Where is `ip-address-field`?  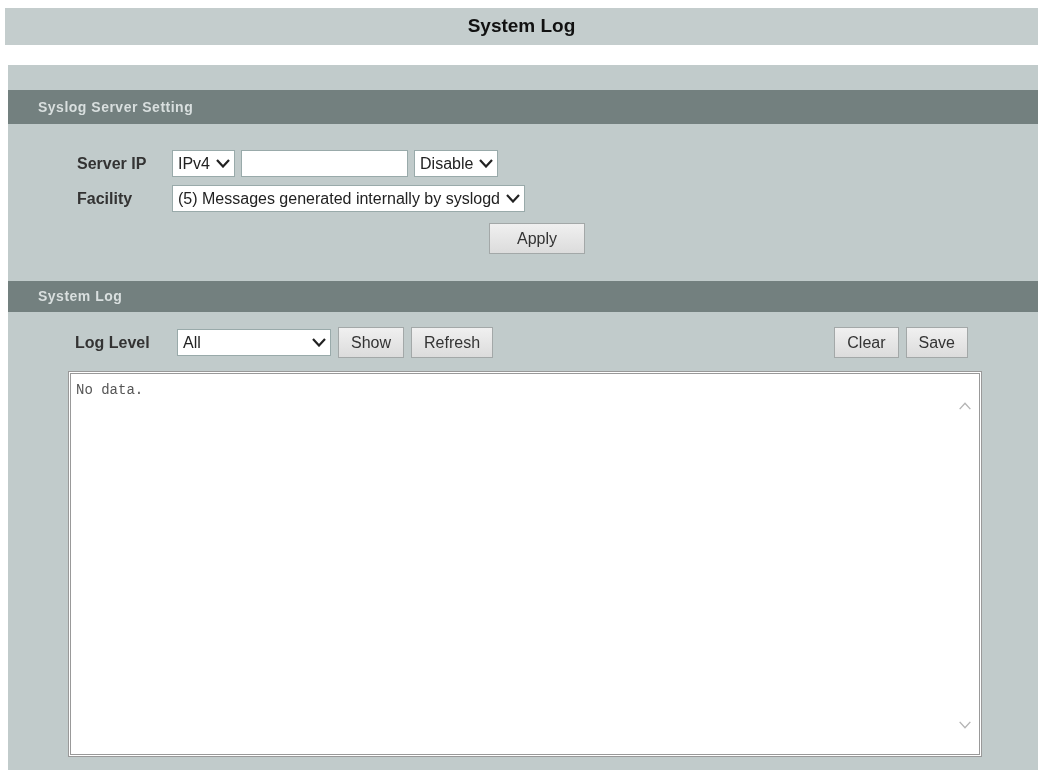
ip-address-field is located at coordinates (324, 163).